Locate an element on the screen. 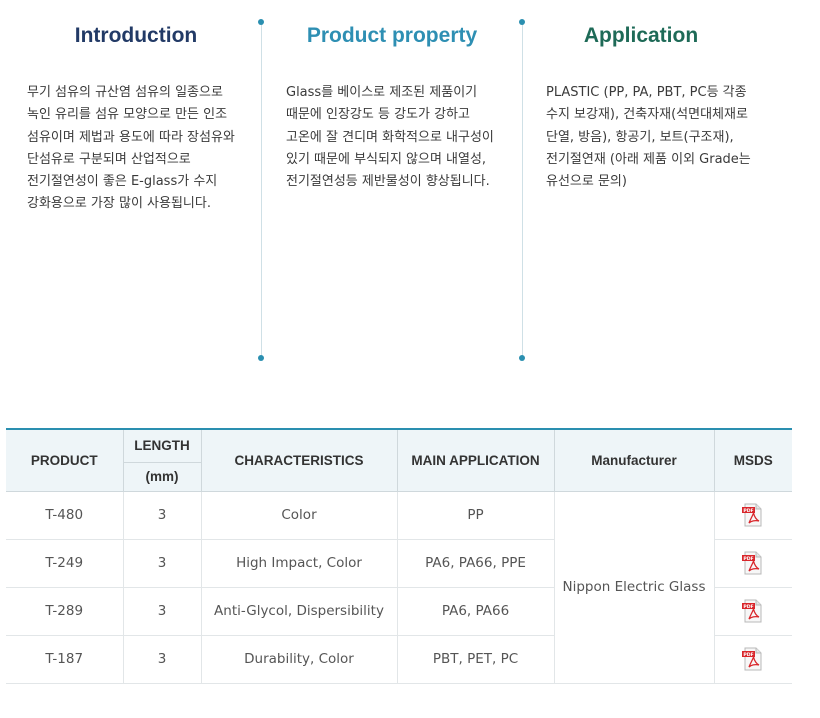 This screenshot has height=718, width=820. header-main-application: MAIN APPLICATION is located at coordinates (475, 460).